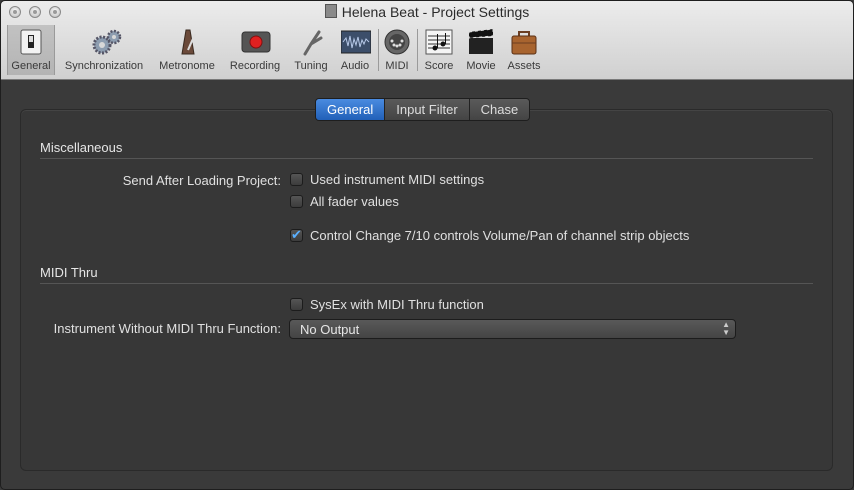 This screenshot has height=490, width=854. I want to click on toolbar-label: Audio, so click(355, 66).